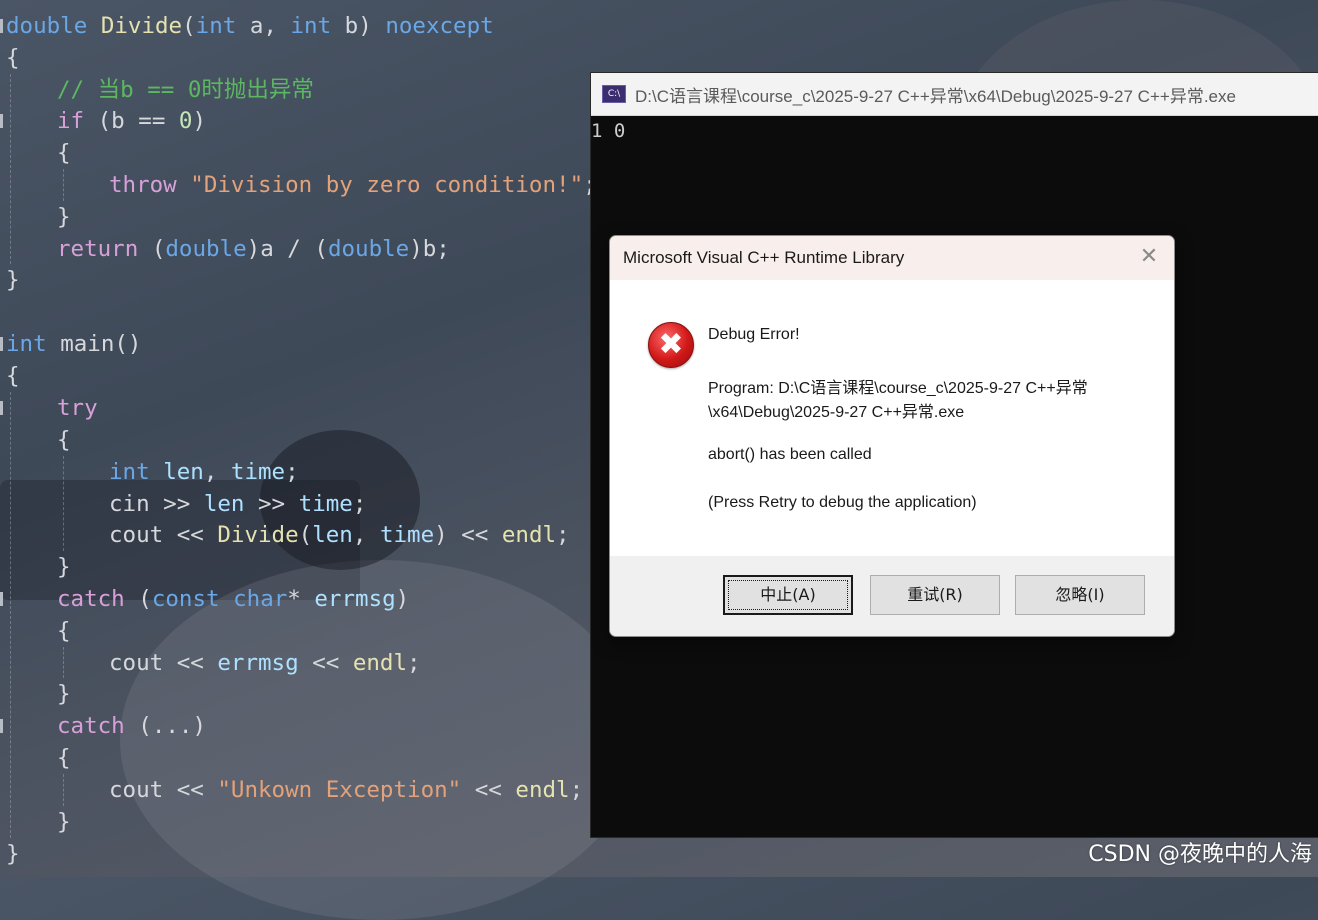  I want to click on code-line: if (b == 0), so click(131, 121).